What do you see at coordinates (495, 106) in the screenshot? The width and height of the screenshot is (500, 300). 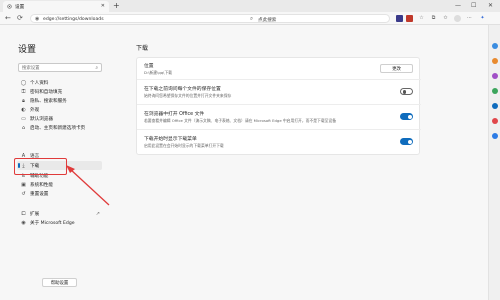 I see `office-icon` at bounding box center [495, 106].